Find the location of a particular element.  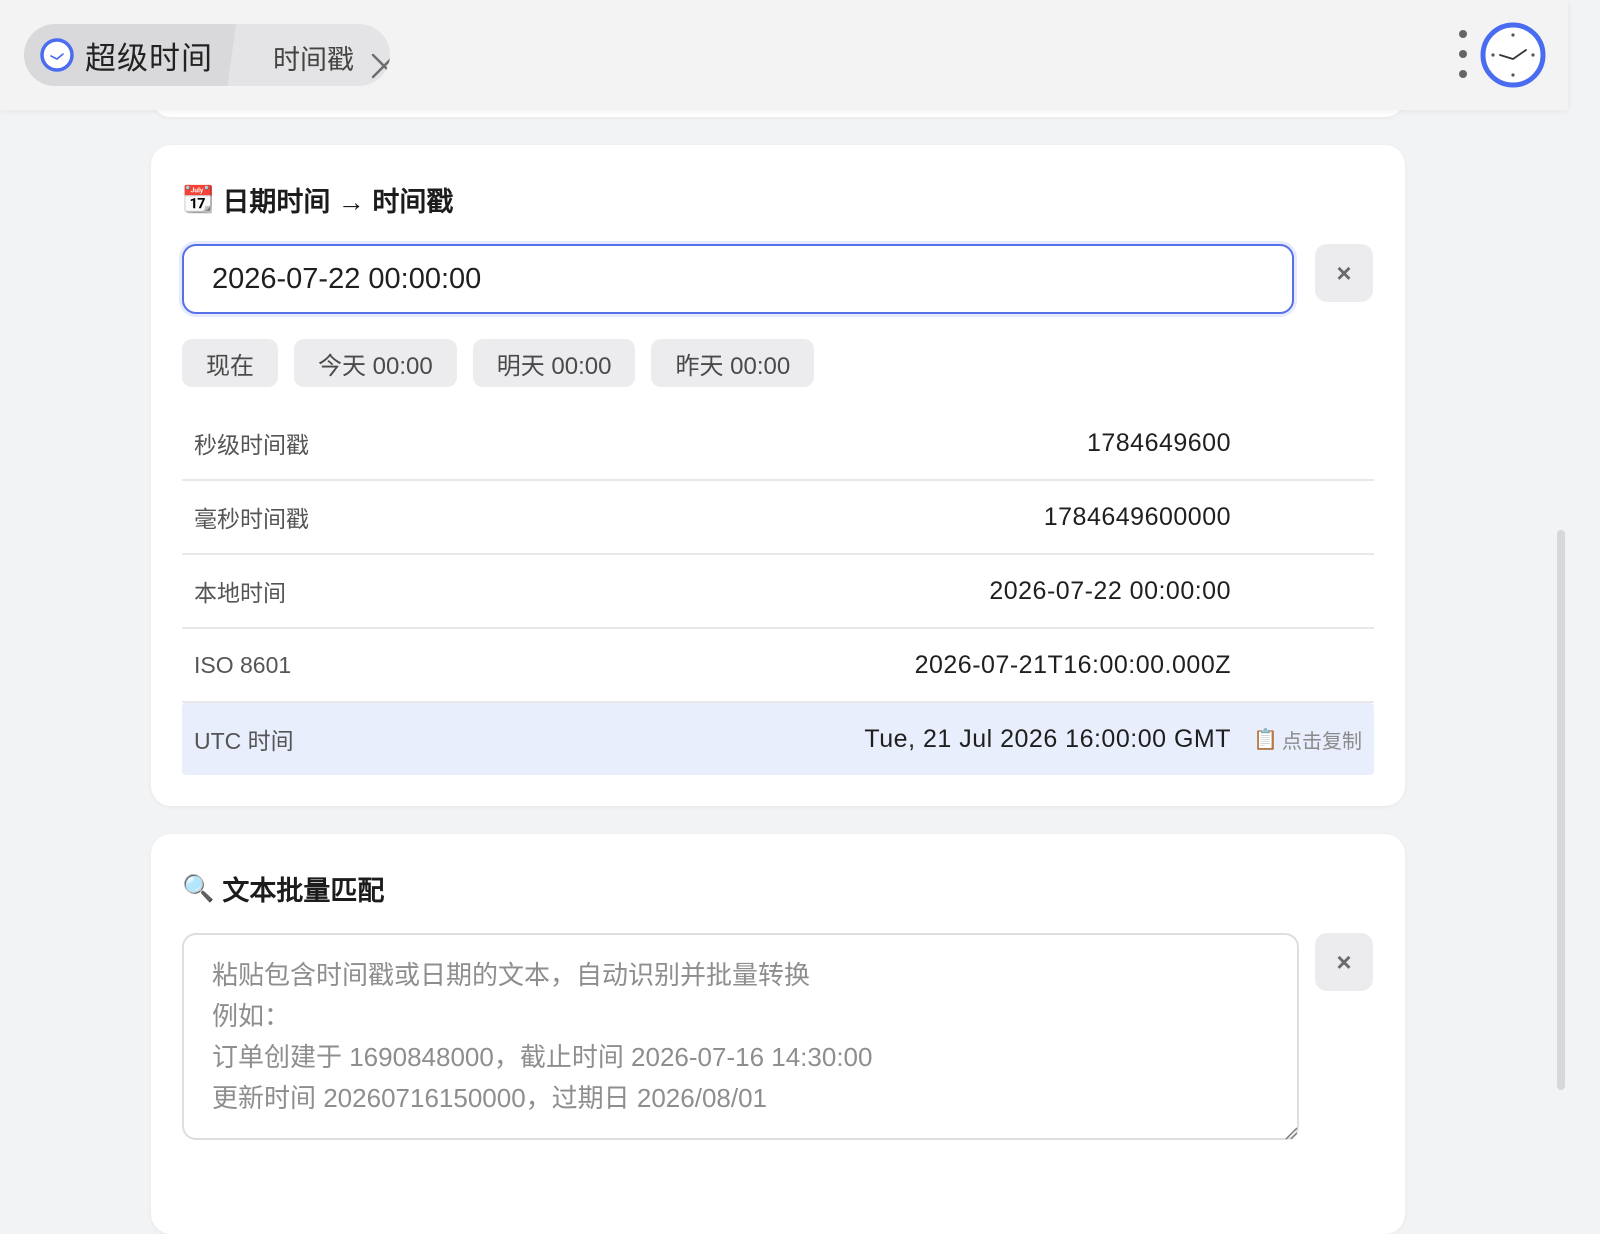

clear-datetime-button: × is located at coordinates (1344, 273).